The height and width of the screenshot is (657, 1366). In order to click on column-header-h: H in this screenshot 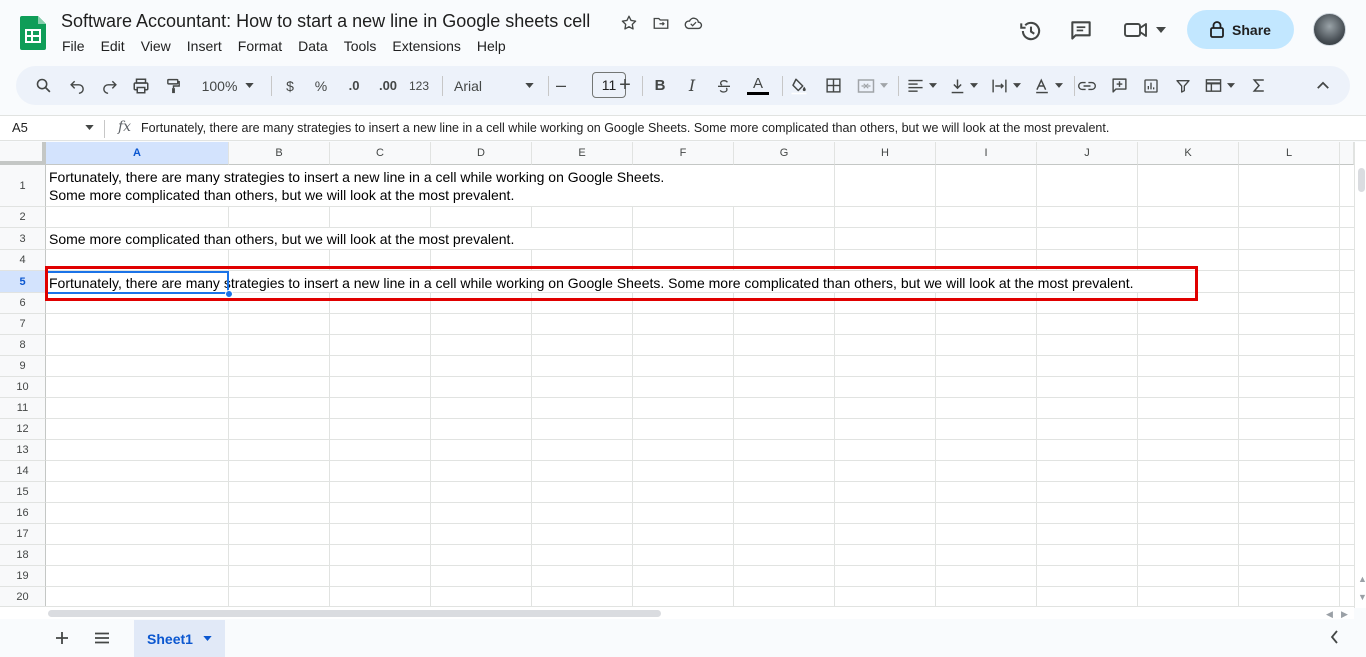, I will do `click(885, 153)`.